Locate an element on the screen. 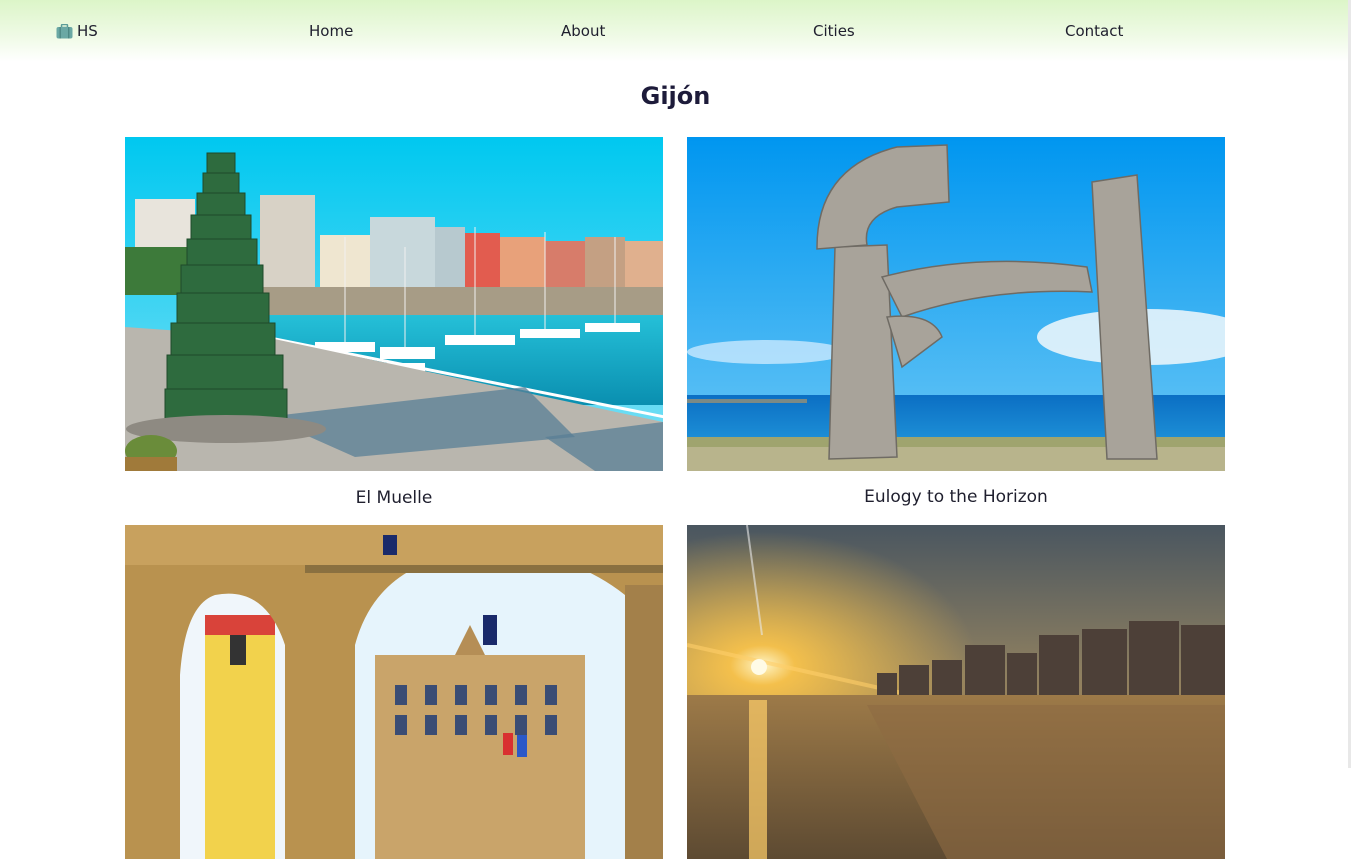  brand-link: HS is located at coordinates (77, 31).